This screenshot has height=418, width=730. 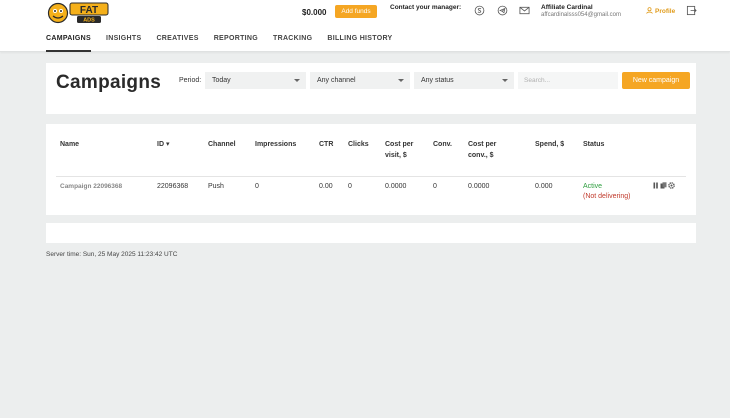 I want to click on contact-manager-label: Contact your manager:, so click(x=426, y=7).